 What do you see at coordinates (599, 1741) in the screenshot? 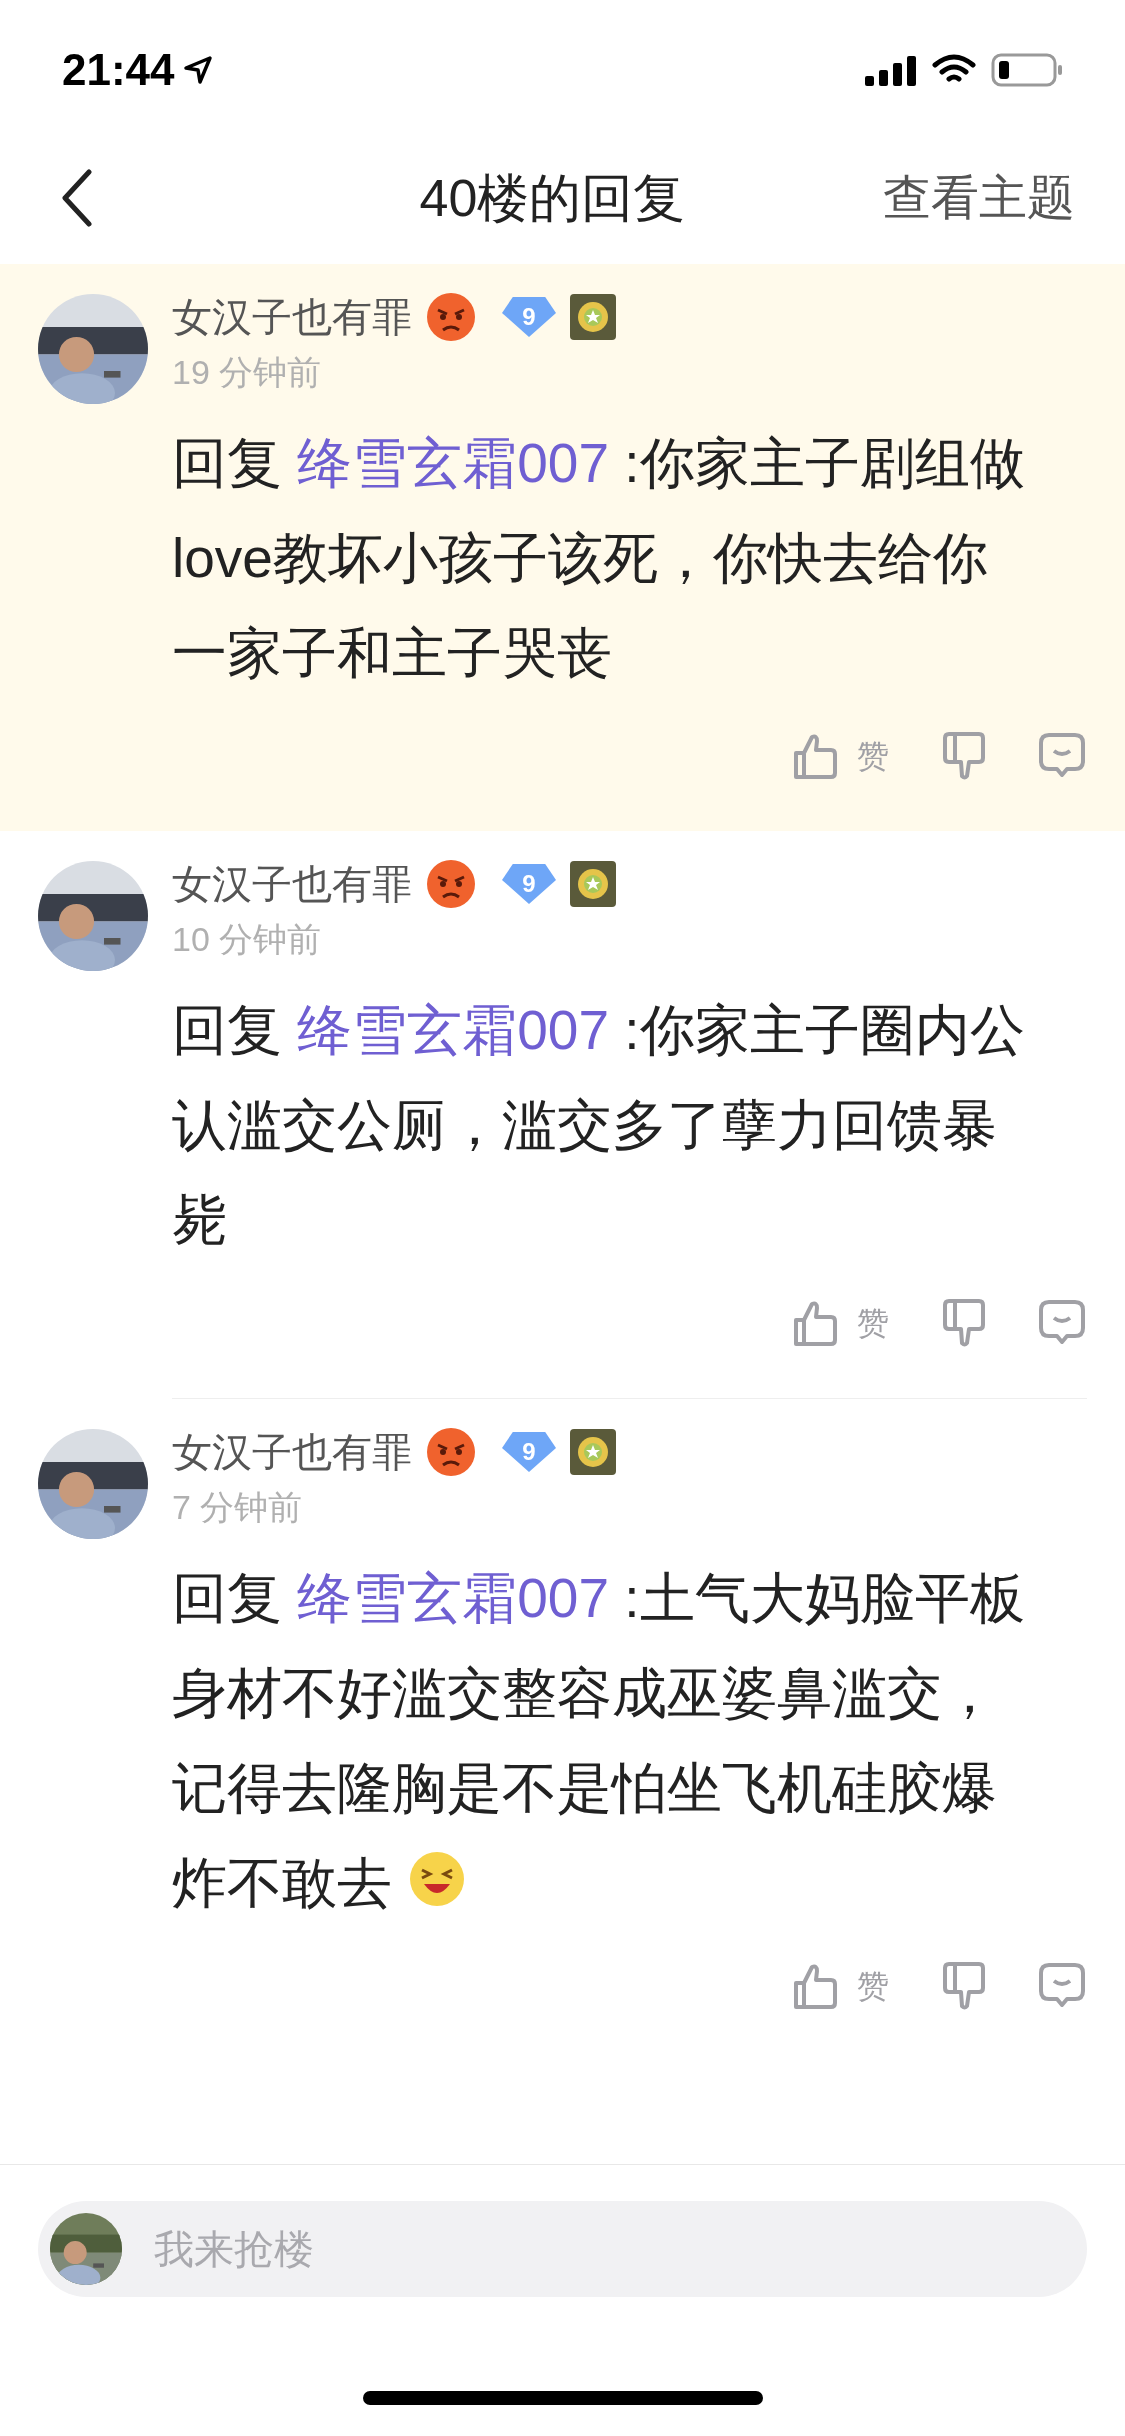
I see `reply-text: 回复 绛雪玄霜007 :土气大妈脸平板身材不好滥交整容成巫婆鼻滥交，记得去隆胸是不是怕坐飞机硅胶爆炸不敢去` at bounding box center [599, 1741].